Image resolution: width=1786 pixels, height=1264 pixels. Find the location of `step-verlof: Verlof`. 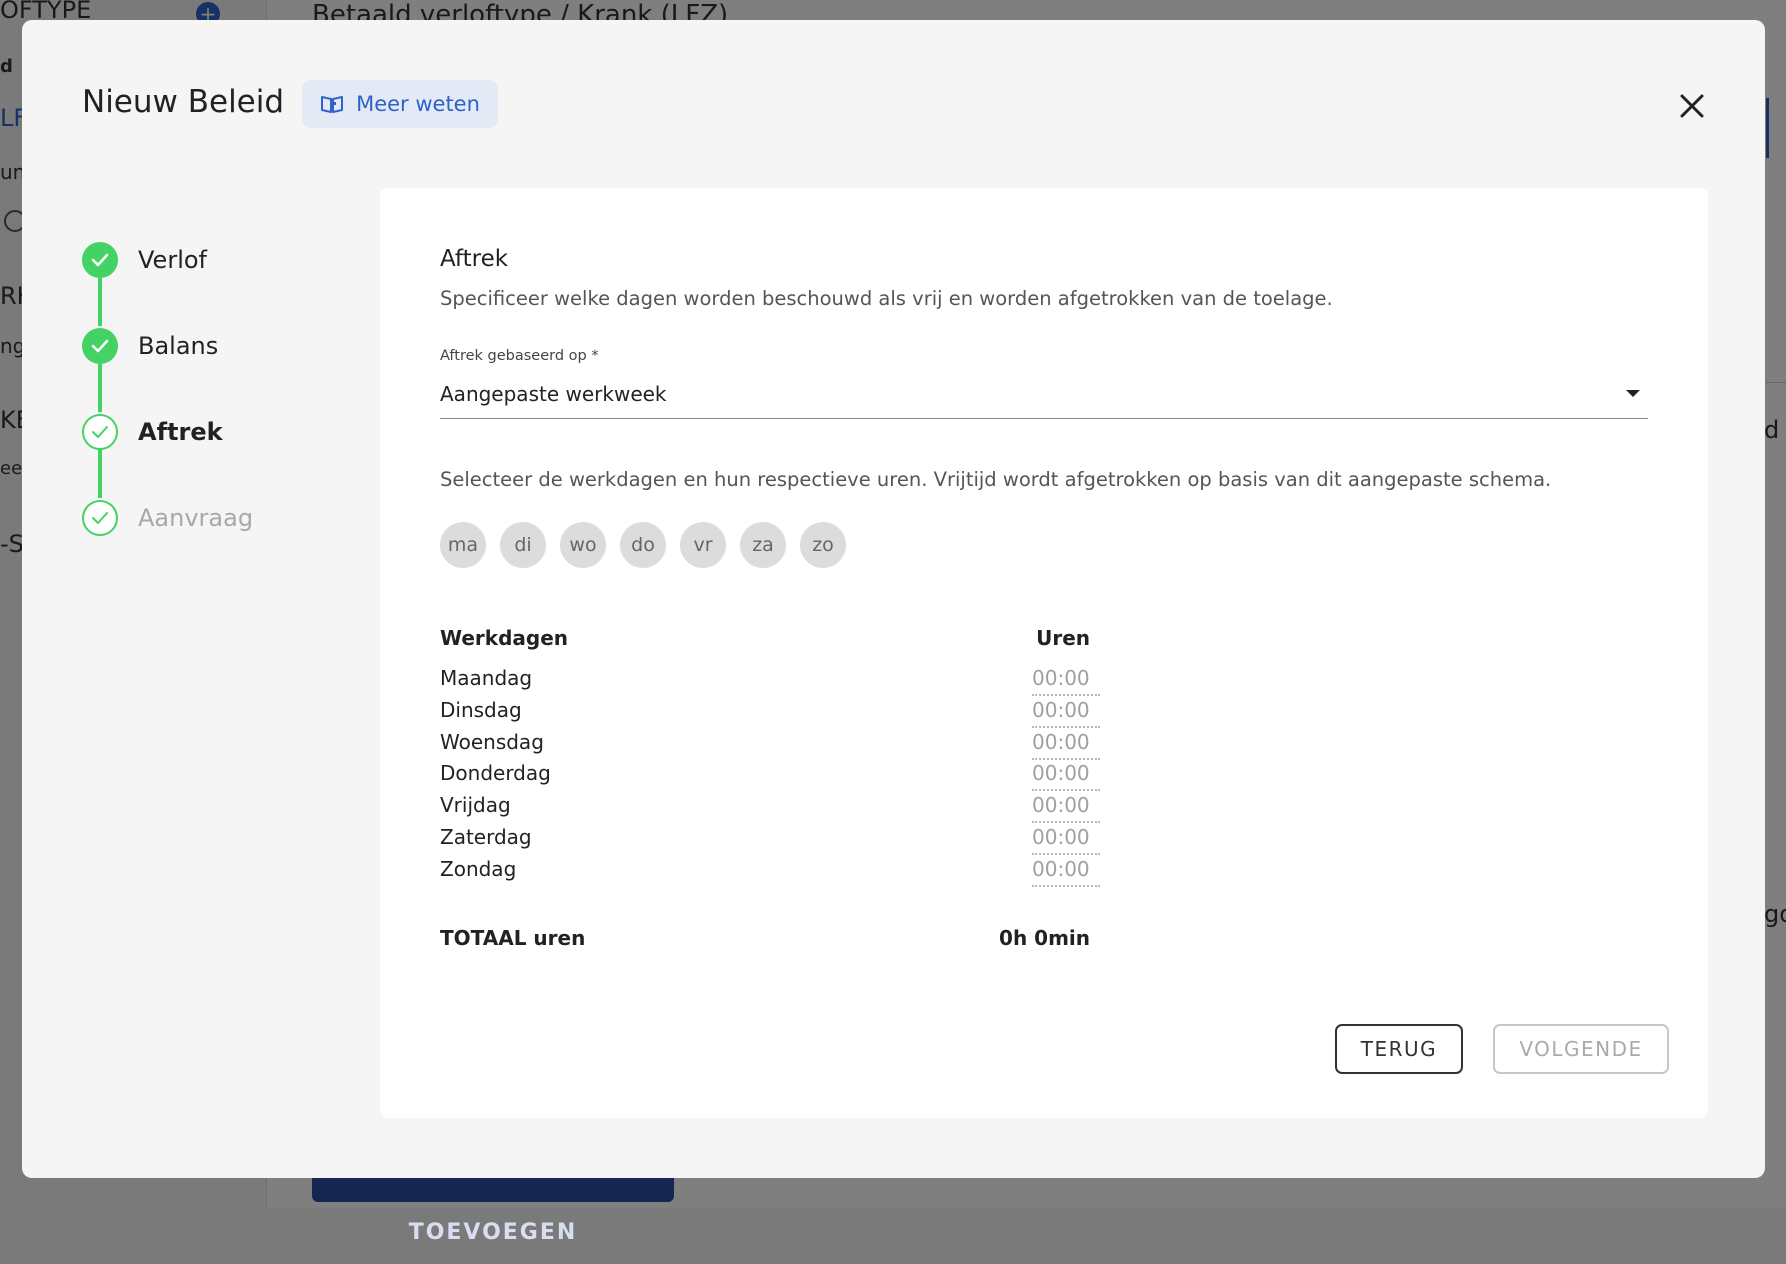

step-verlof: Verlof is located at coordinates (144, 260).